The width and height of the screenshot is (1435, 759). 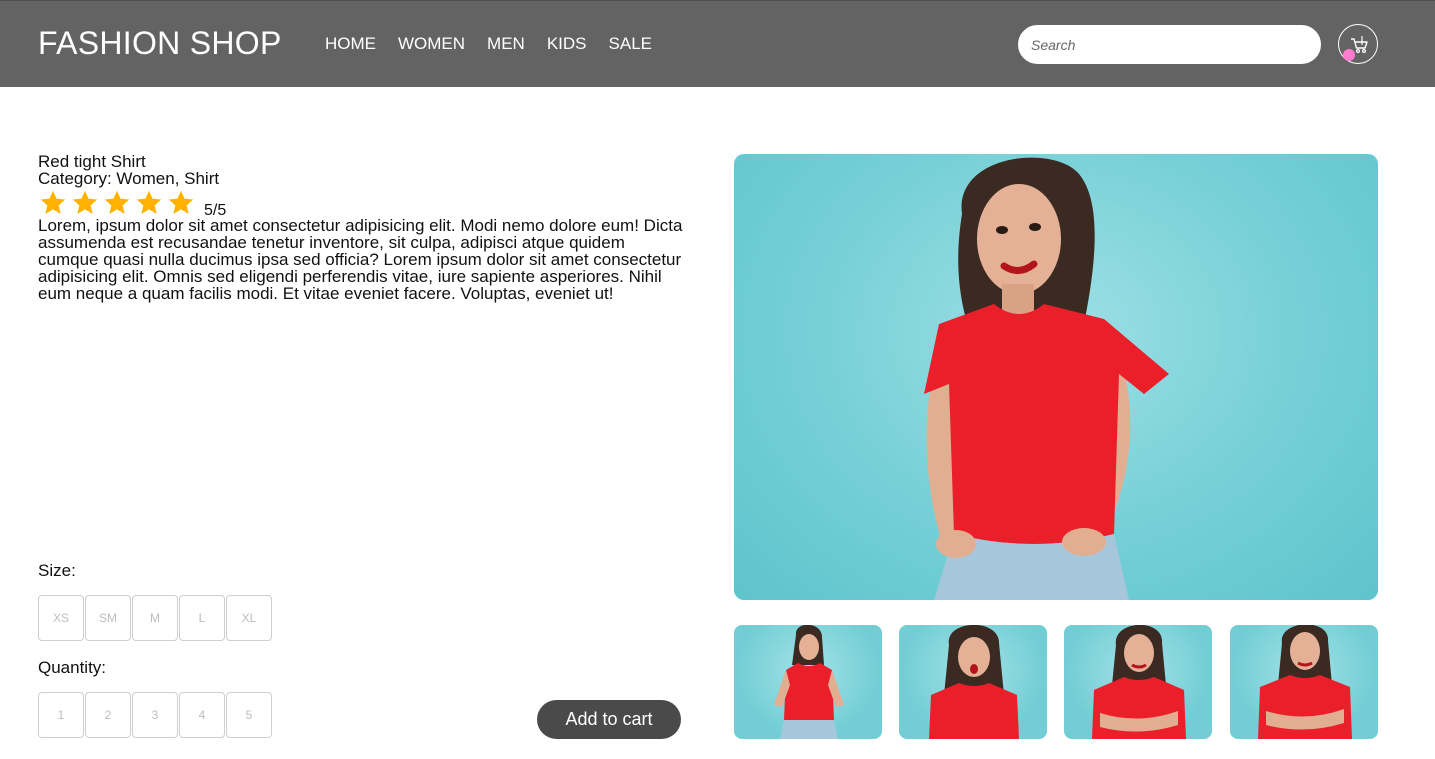 I want to click on quantity-option-3: 3, so click(x=155, y=715).